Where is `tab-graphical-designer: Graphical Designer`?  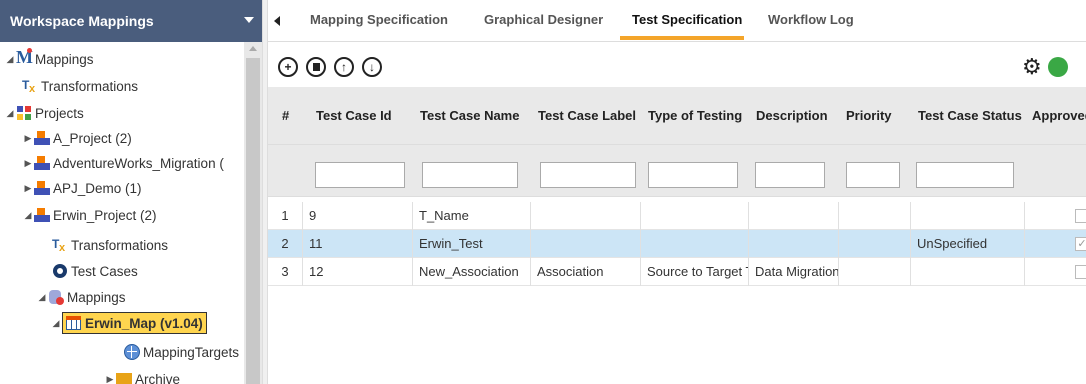
tab-graphical-designer: Graphical Designer is located at coordinates (543, 20).